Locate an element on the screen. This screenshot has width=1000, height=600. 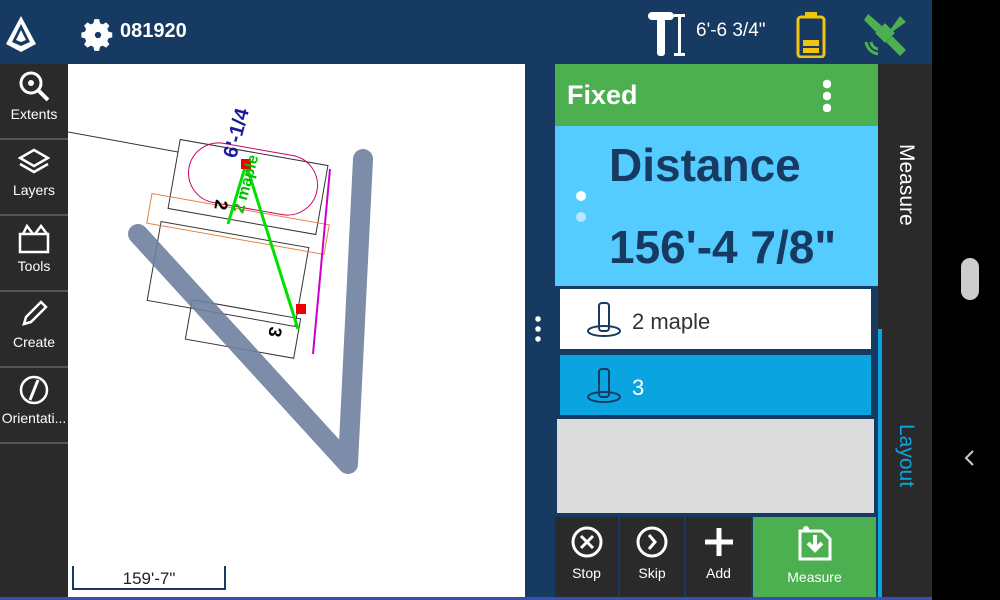
point-2-label: 2 is located at coordinates (220, 204).